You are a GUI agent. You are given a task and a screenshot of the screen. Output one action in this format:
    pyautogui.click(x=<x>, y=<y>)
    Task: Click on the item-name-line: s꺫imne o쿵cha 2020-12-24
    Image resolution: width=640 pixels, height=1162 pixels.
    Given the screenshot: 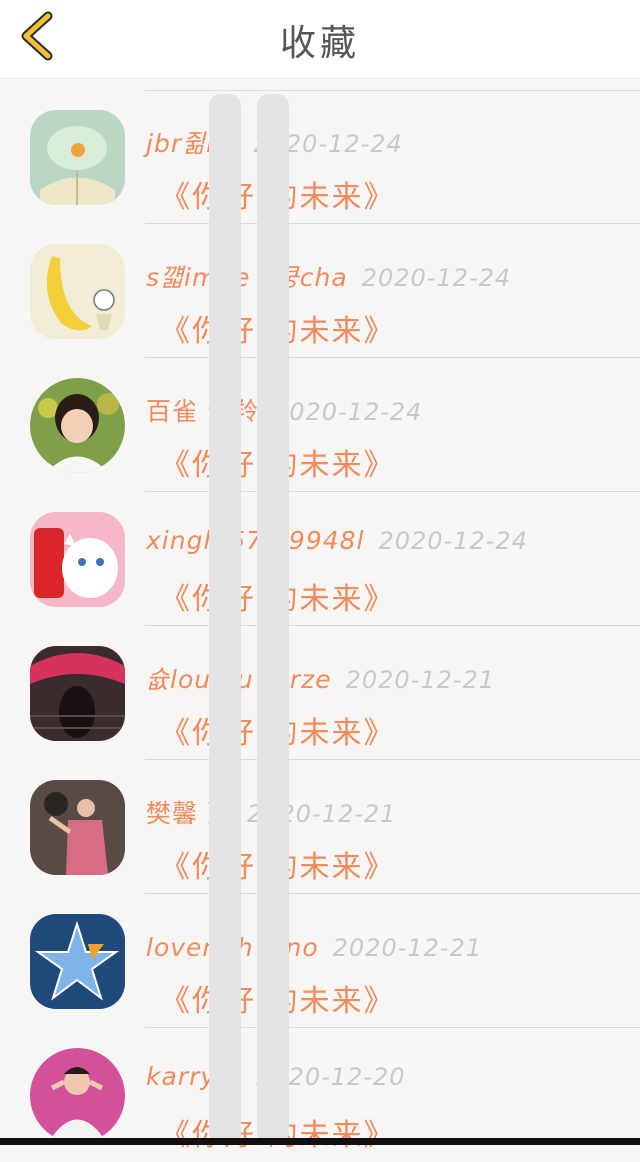 What is the action you would take?
    pyautogui.click(x=328, y=276)
    